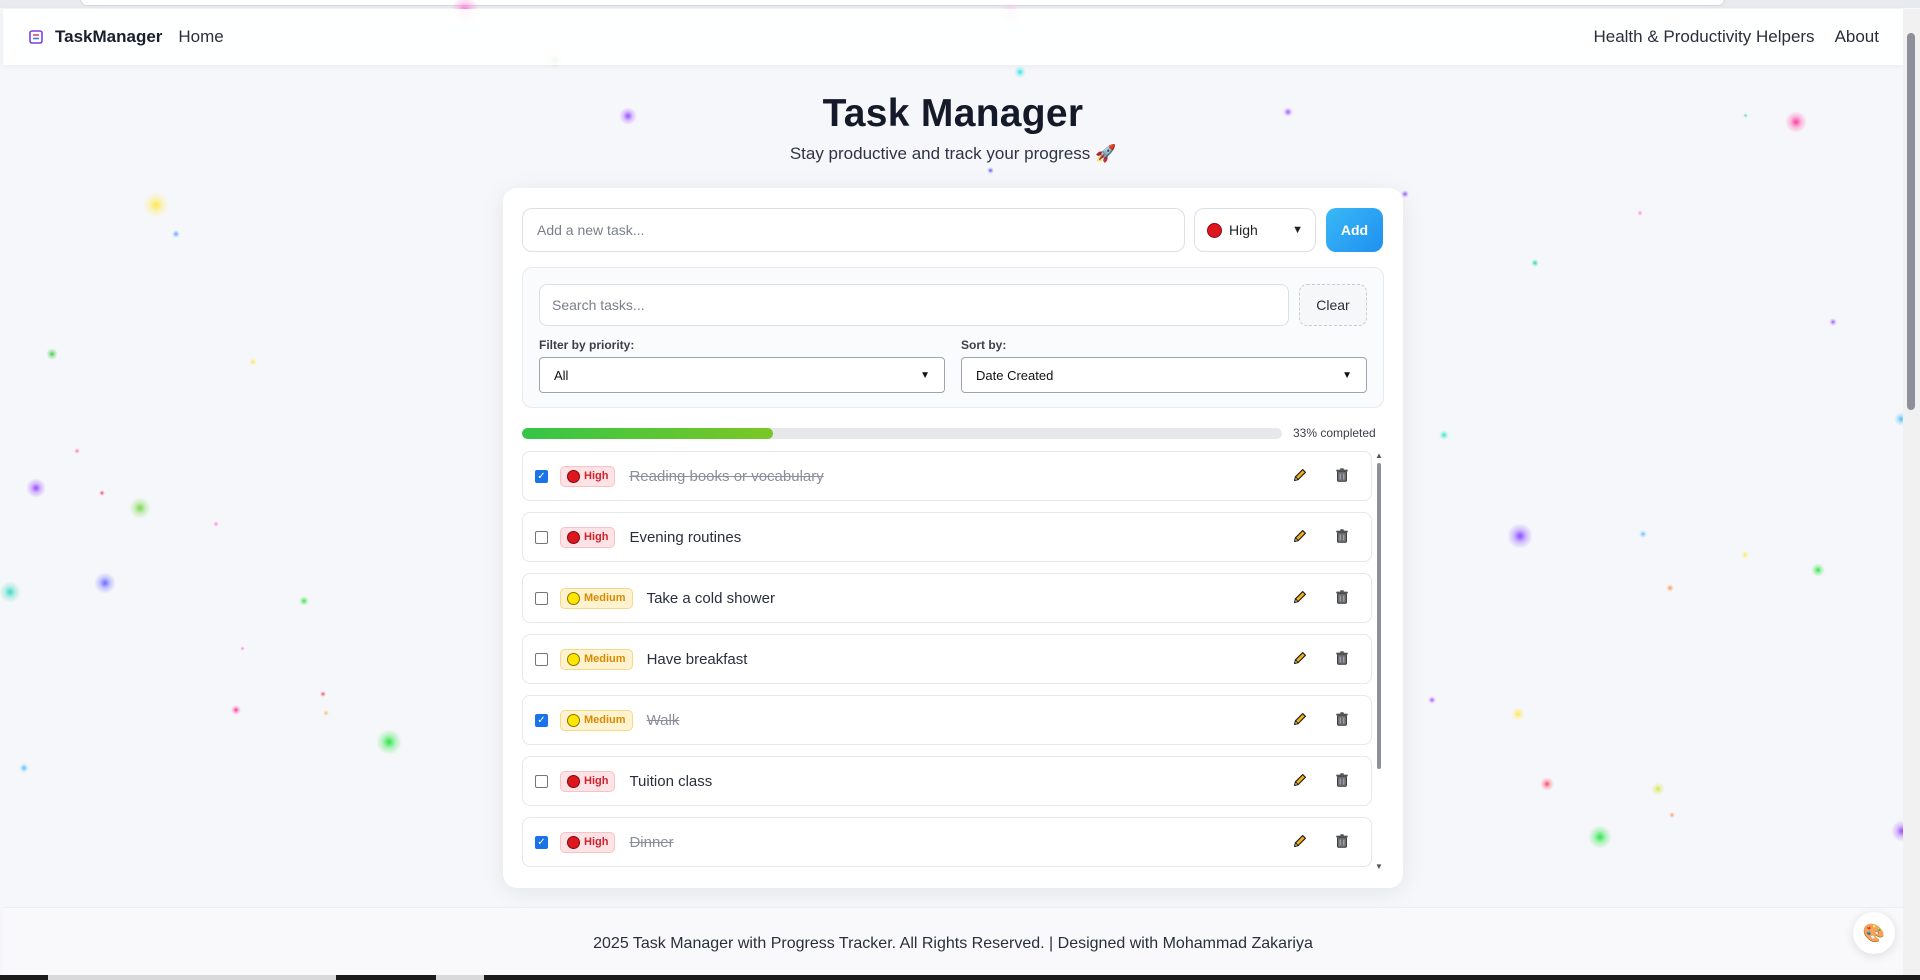 The height and width of the screenshot is (980, 1920). I want to click on task-row: Medium Take a cold shower, so click(947, 598).